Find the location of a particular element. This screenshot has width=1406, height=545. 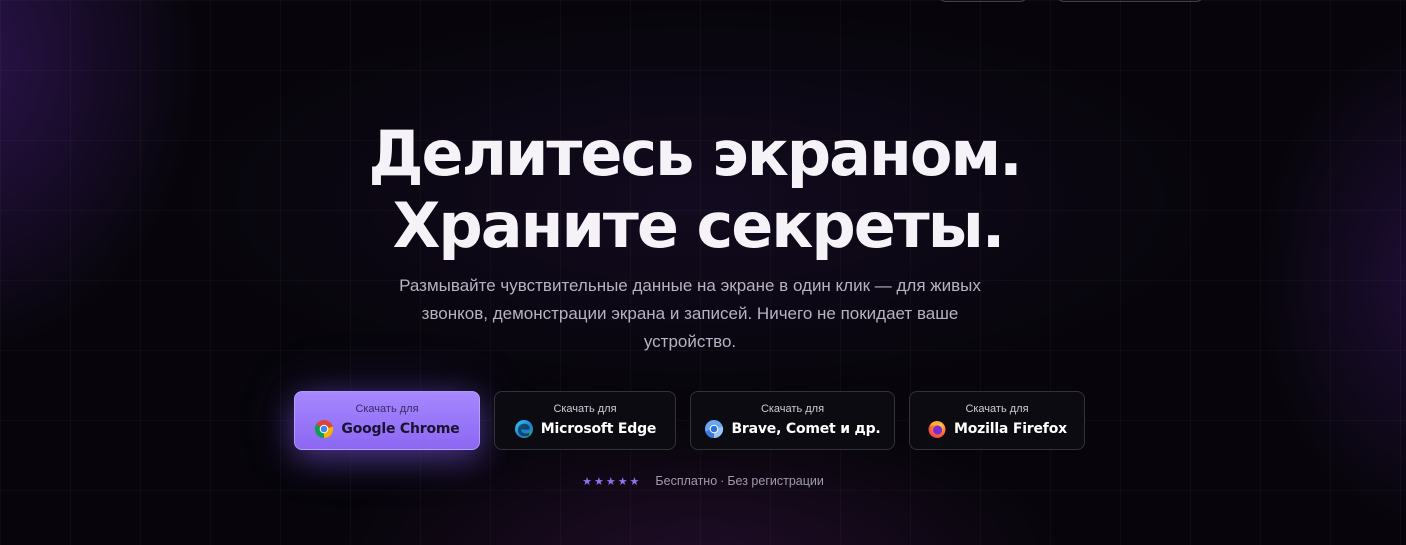

headline-line-2: Храните секреты. is located at coordinates (699, 225).